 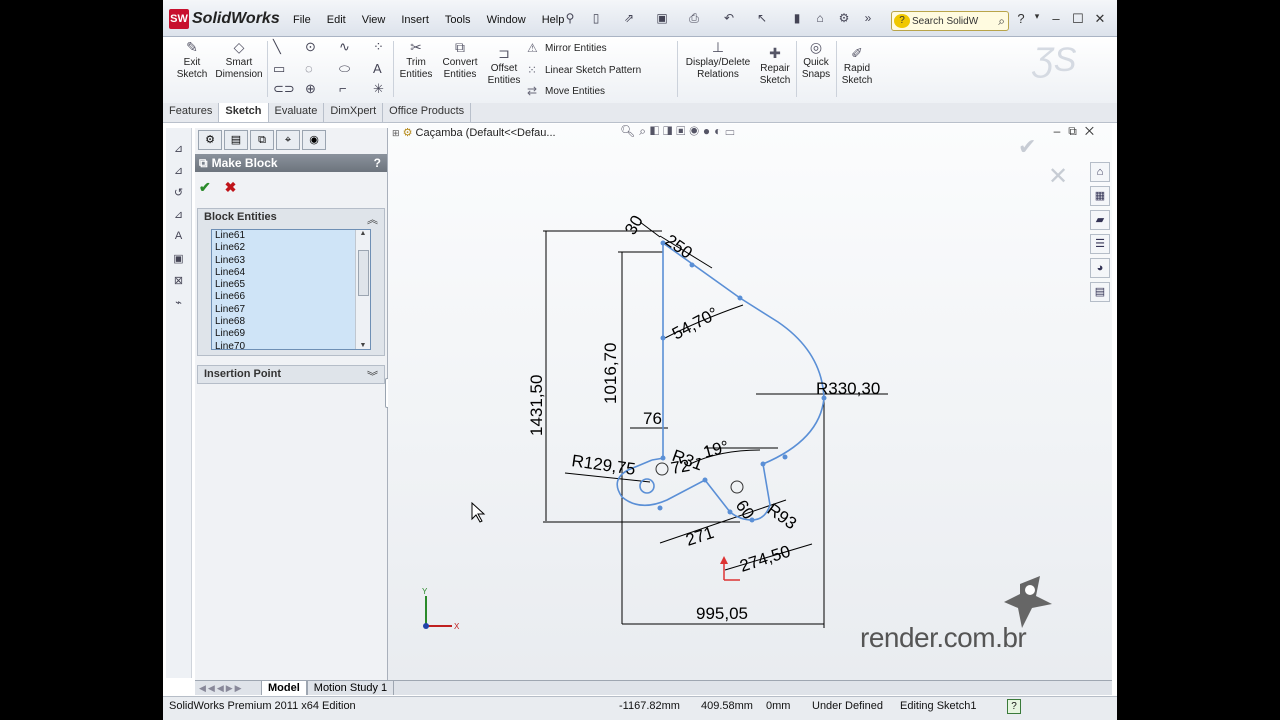 What do you see at coordinates (336, 20) in the screenshot?
I see `menu-edit: Edit` at bounding box center [336, 20].